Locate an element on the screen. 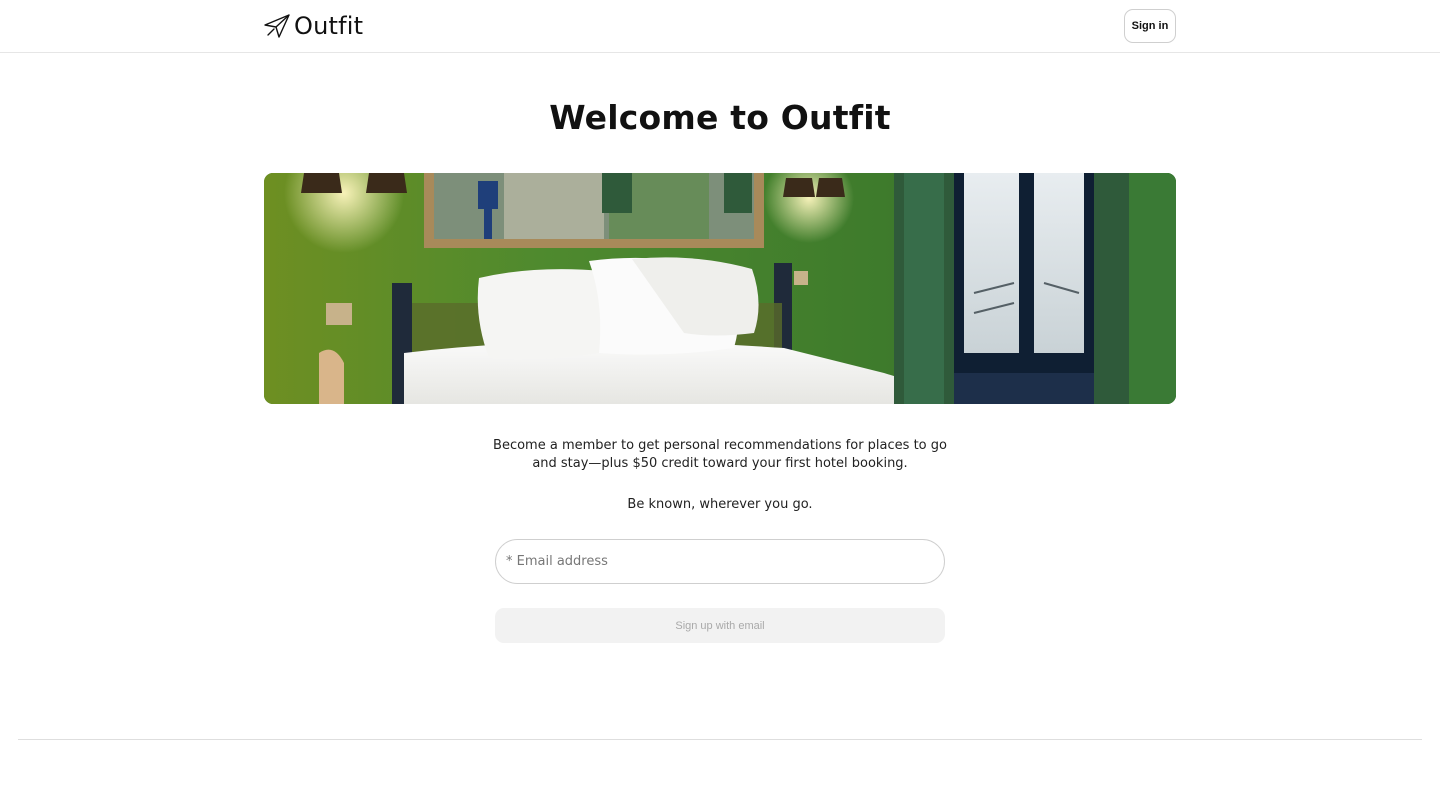 This screenshot has height=810, width=1440. paper-plane-bird-icon is located at coordinates (277, 26).